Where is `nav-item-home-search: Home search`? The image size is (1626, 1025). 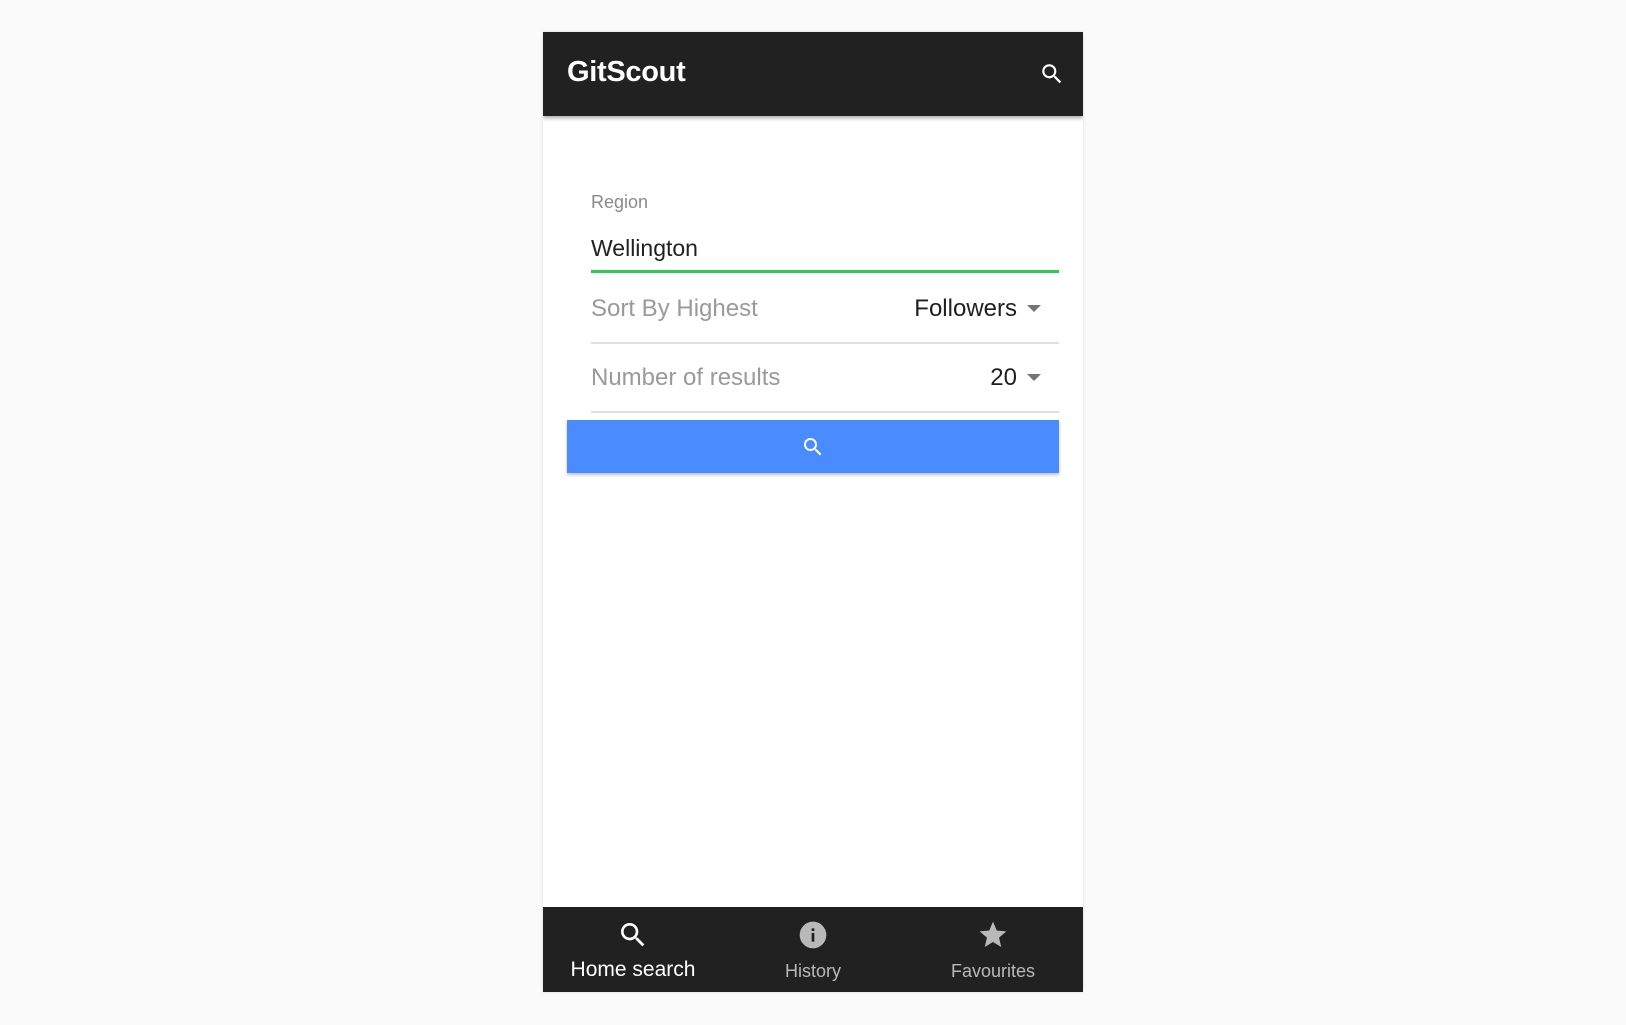
nav-item-home-search: Home search is located at coordinates (633, 949).